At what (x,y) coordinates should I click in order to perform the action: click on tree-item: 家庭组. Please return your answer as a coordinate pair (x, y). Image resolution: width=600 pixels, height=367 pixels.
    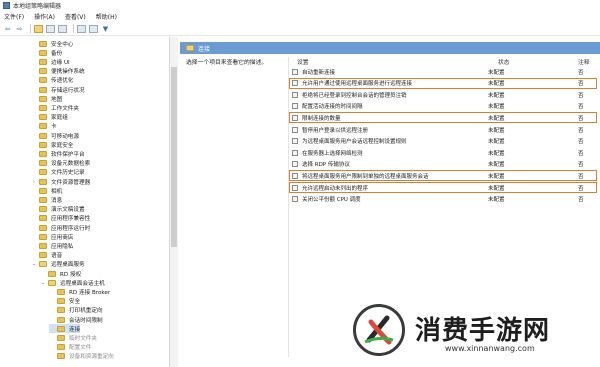
    Looking at the image, I should click on (49, 117).